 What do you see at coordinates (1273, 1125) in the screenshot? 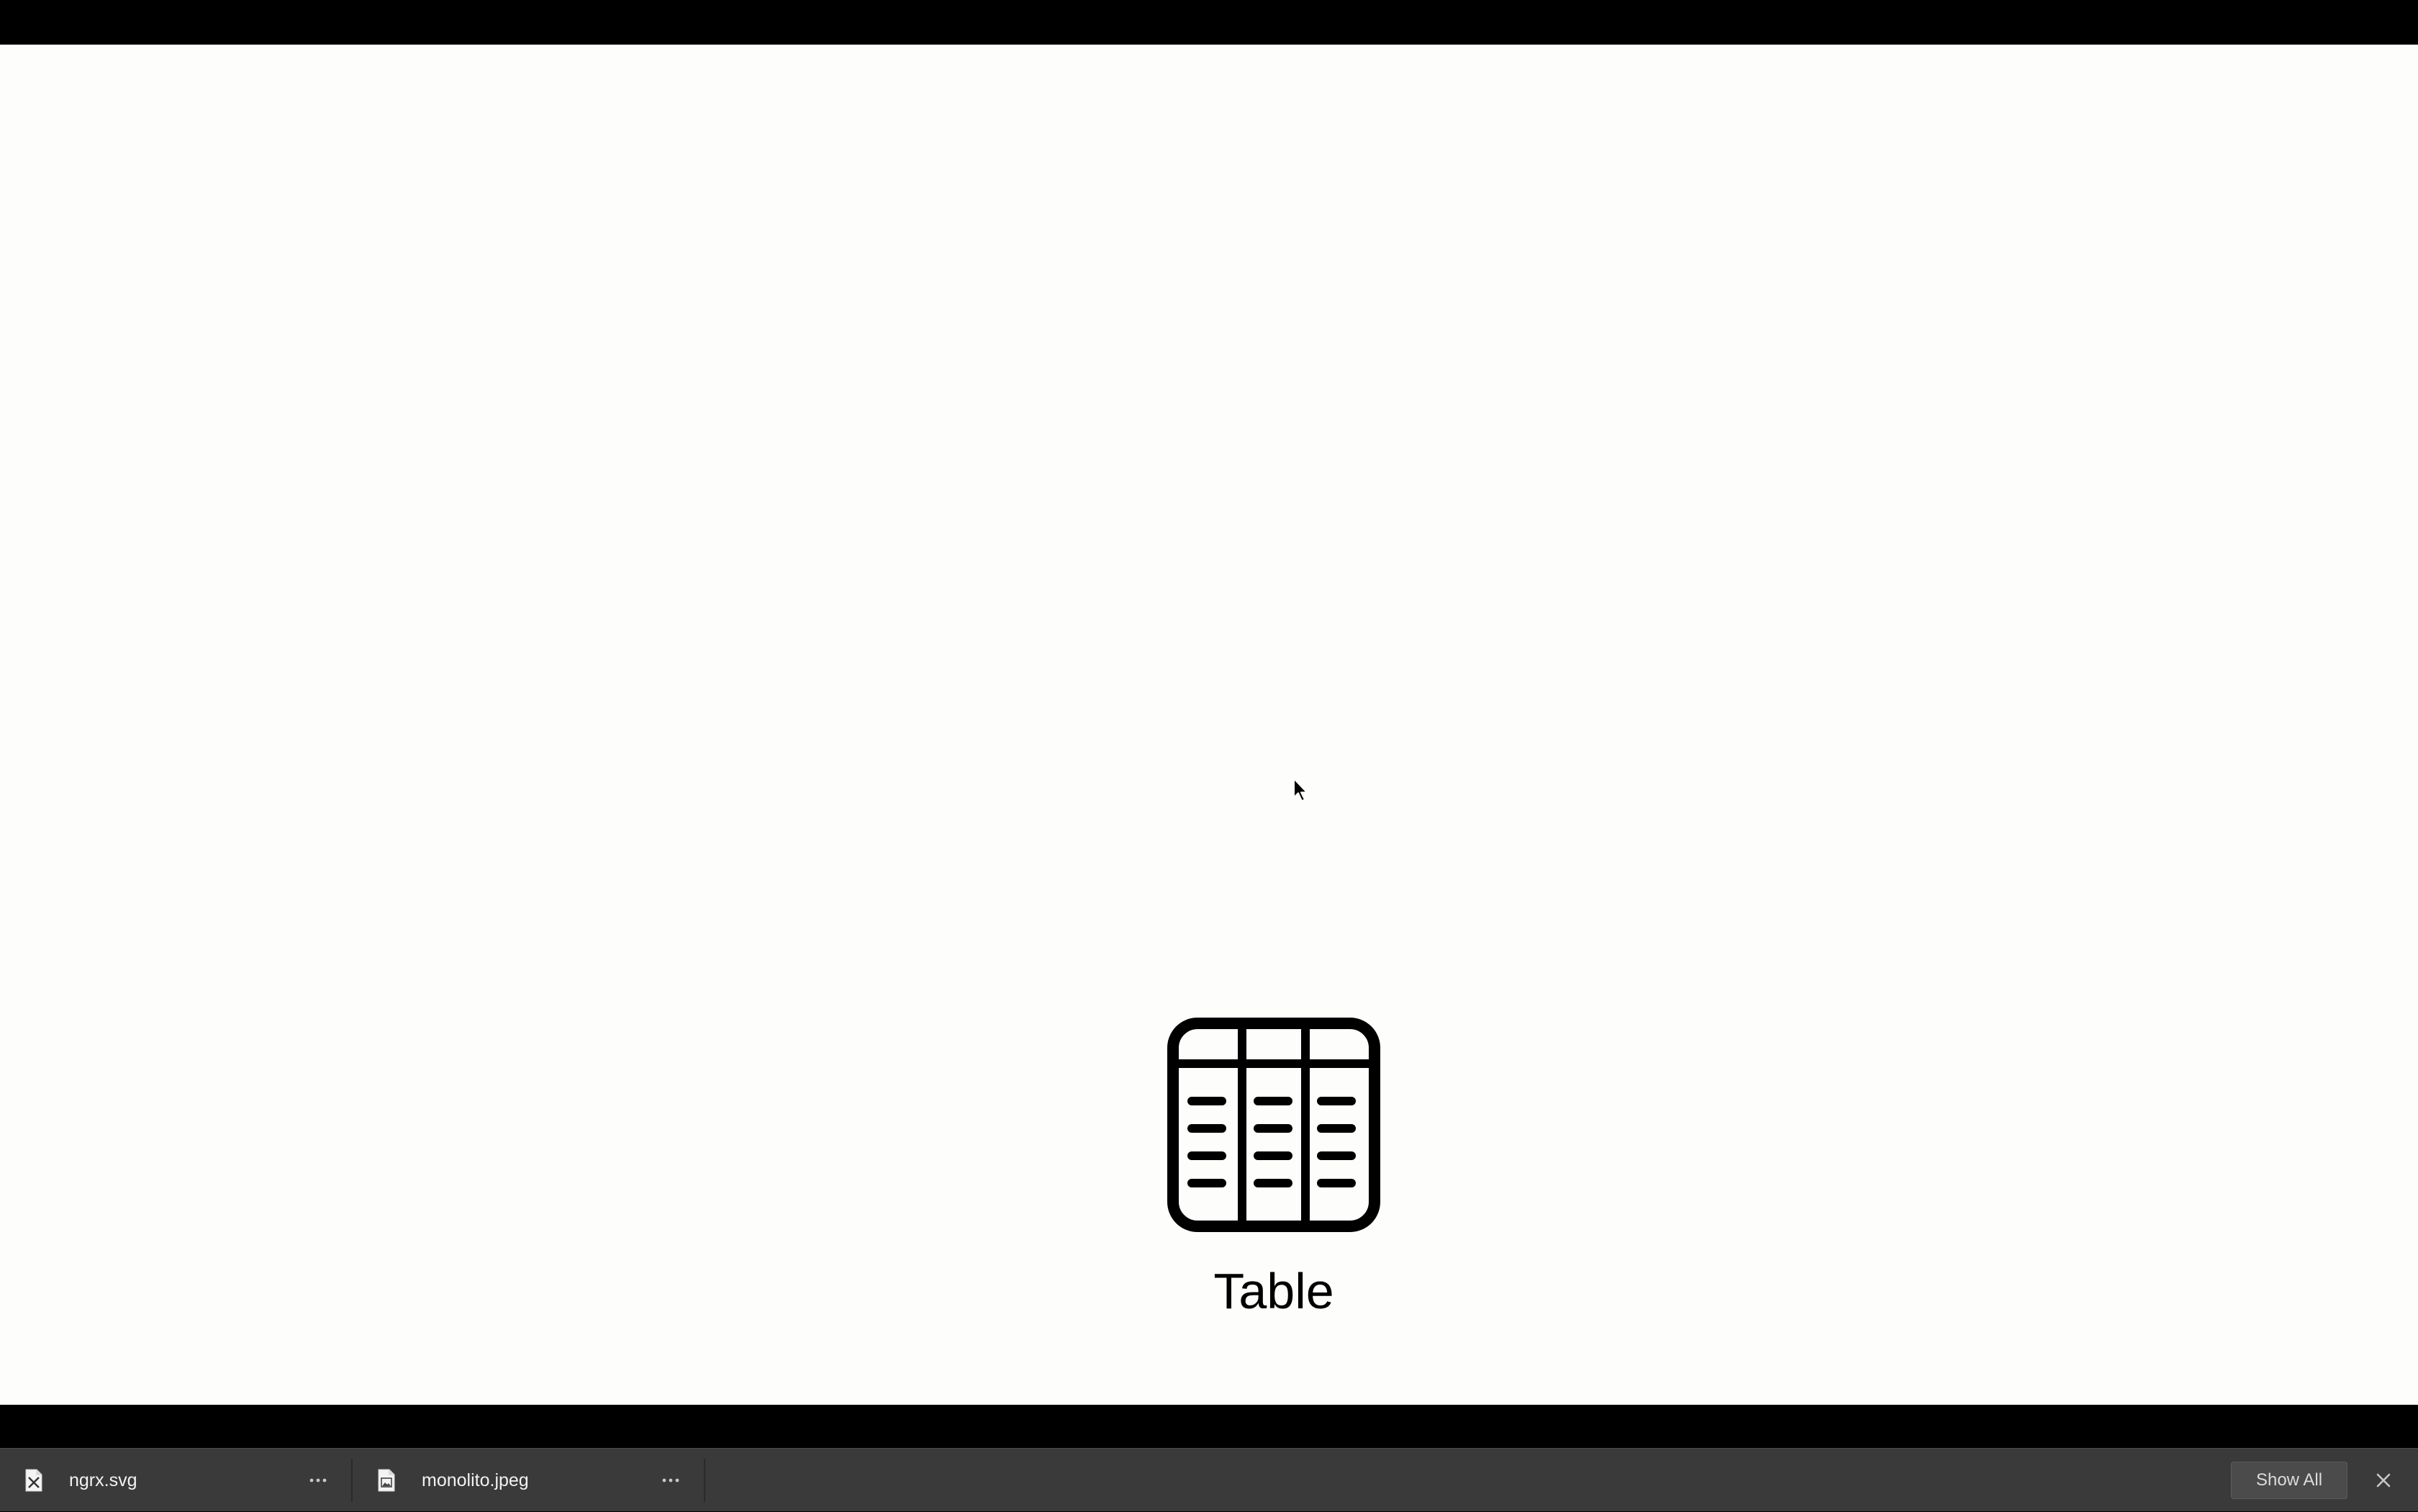
I see `table-icon` at bounding box center [1273, 1125].